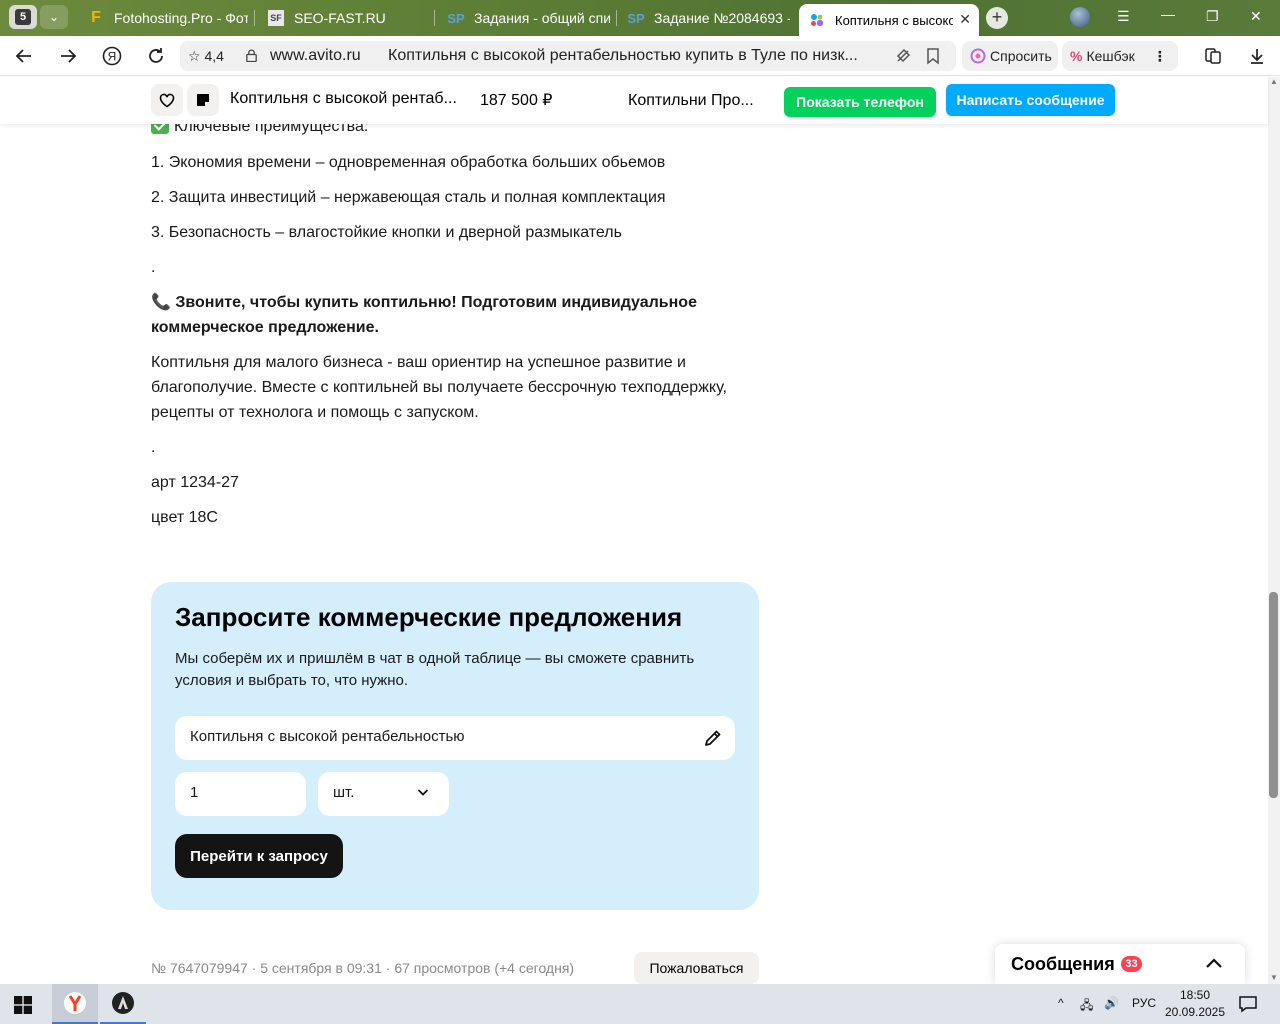 This screenshot has width=1280, height=1024. I want to click on yandex-browser-icon, so click(75, 1003).